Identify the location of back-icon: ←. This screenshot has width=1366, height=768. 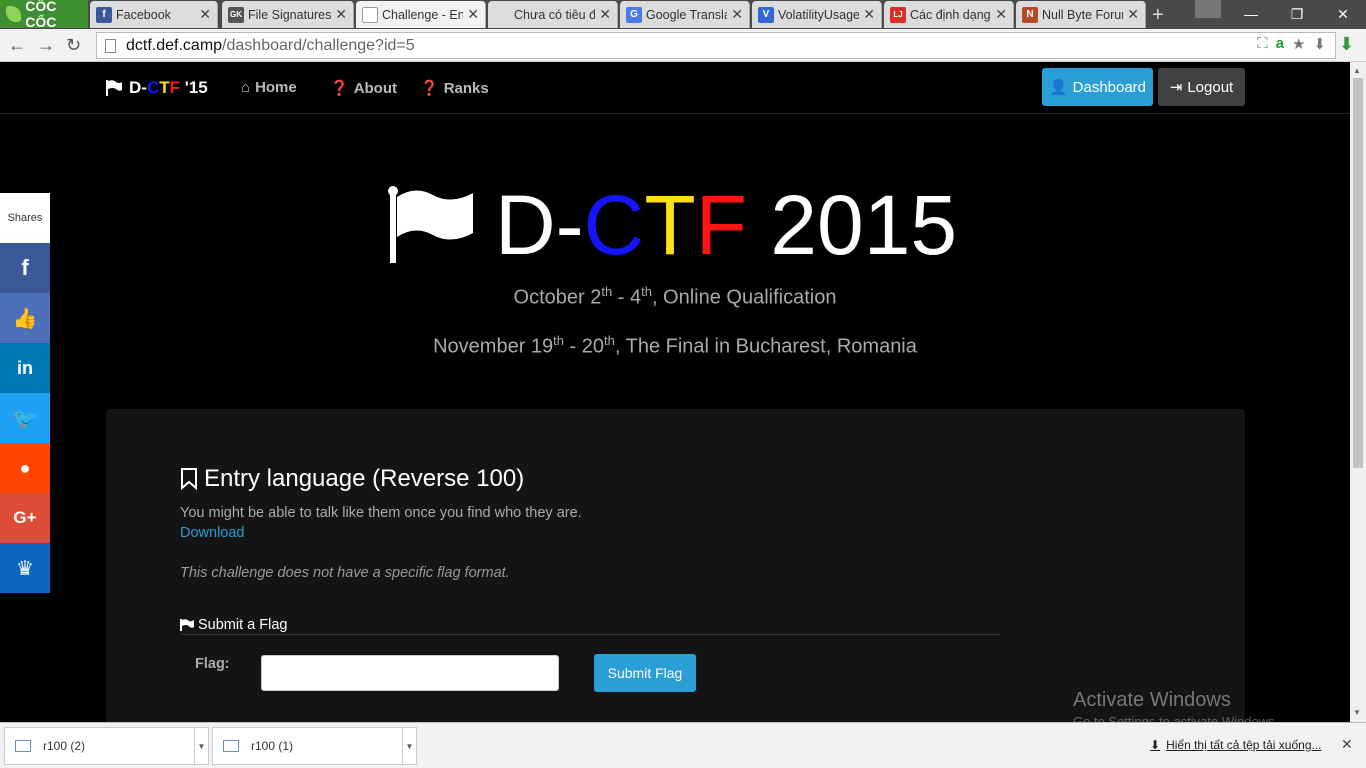
(17, 45).